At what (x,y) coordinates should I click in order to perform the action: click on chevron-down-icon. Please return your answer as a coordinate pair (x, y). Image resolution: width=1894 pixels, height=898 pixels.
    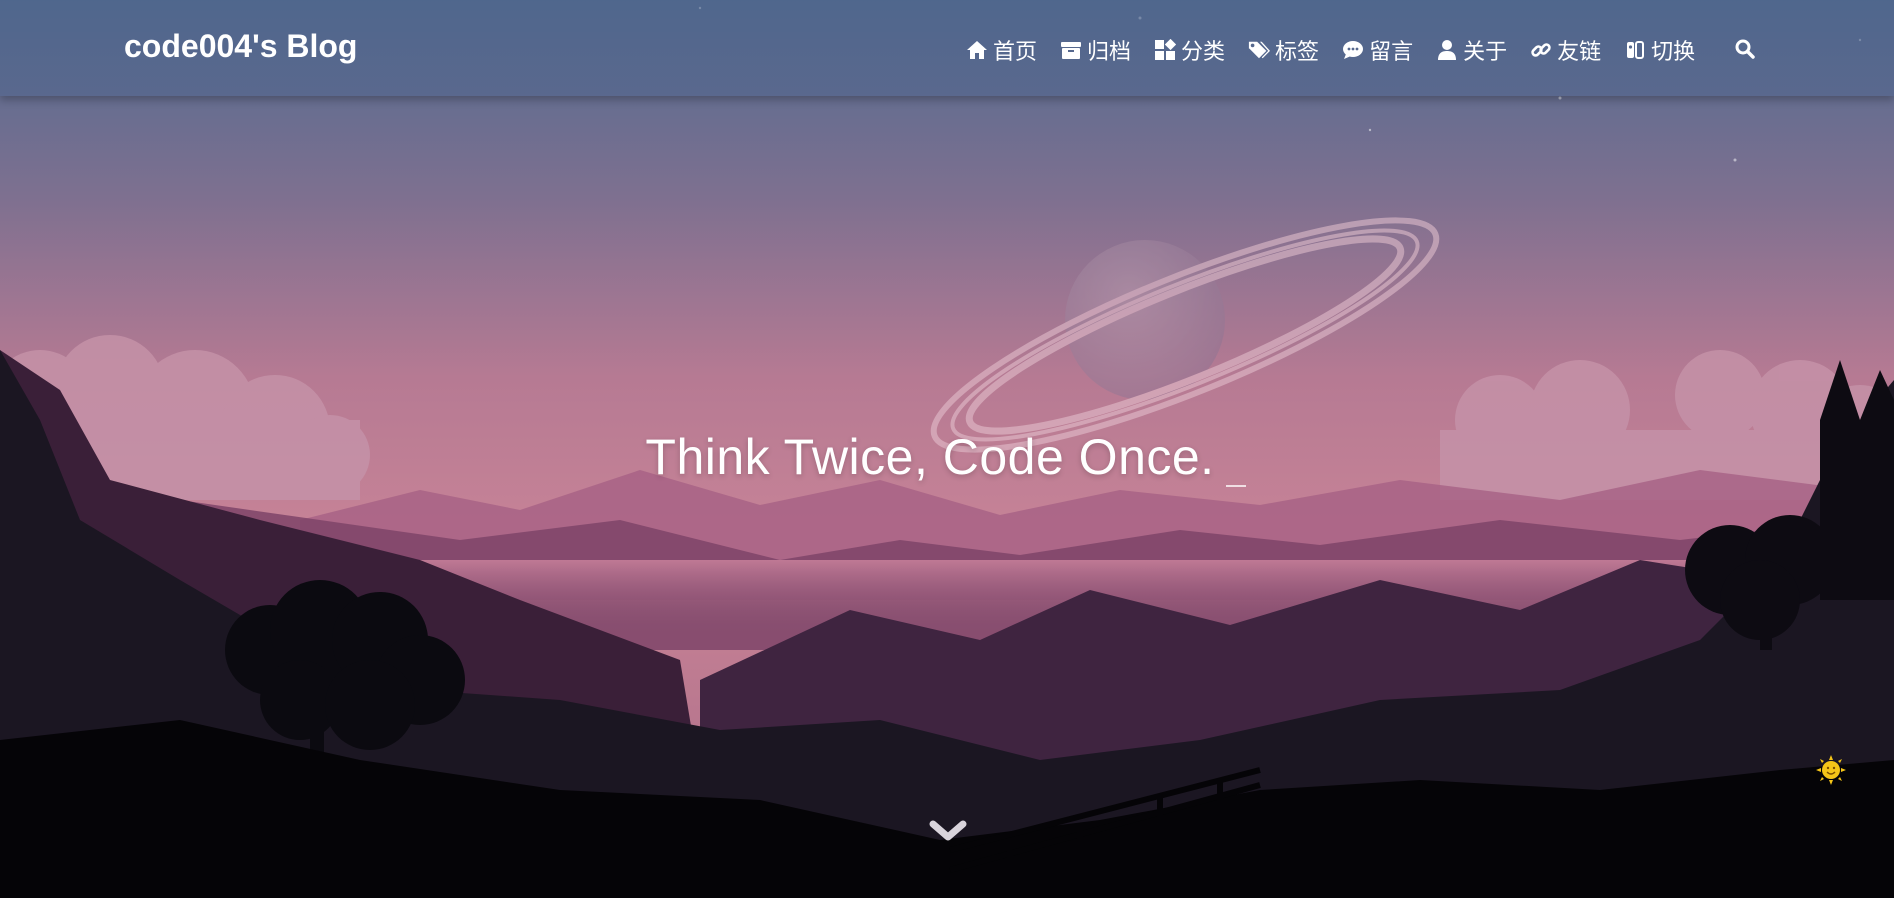
    Looking at the image, I should click on (948, 830).